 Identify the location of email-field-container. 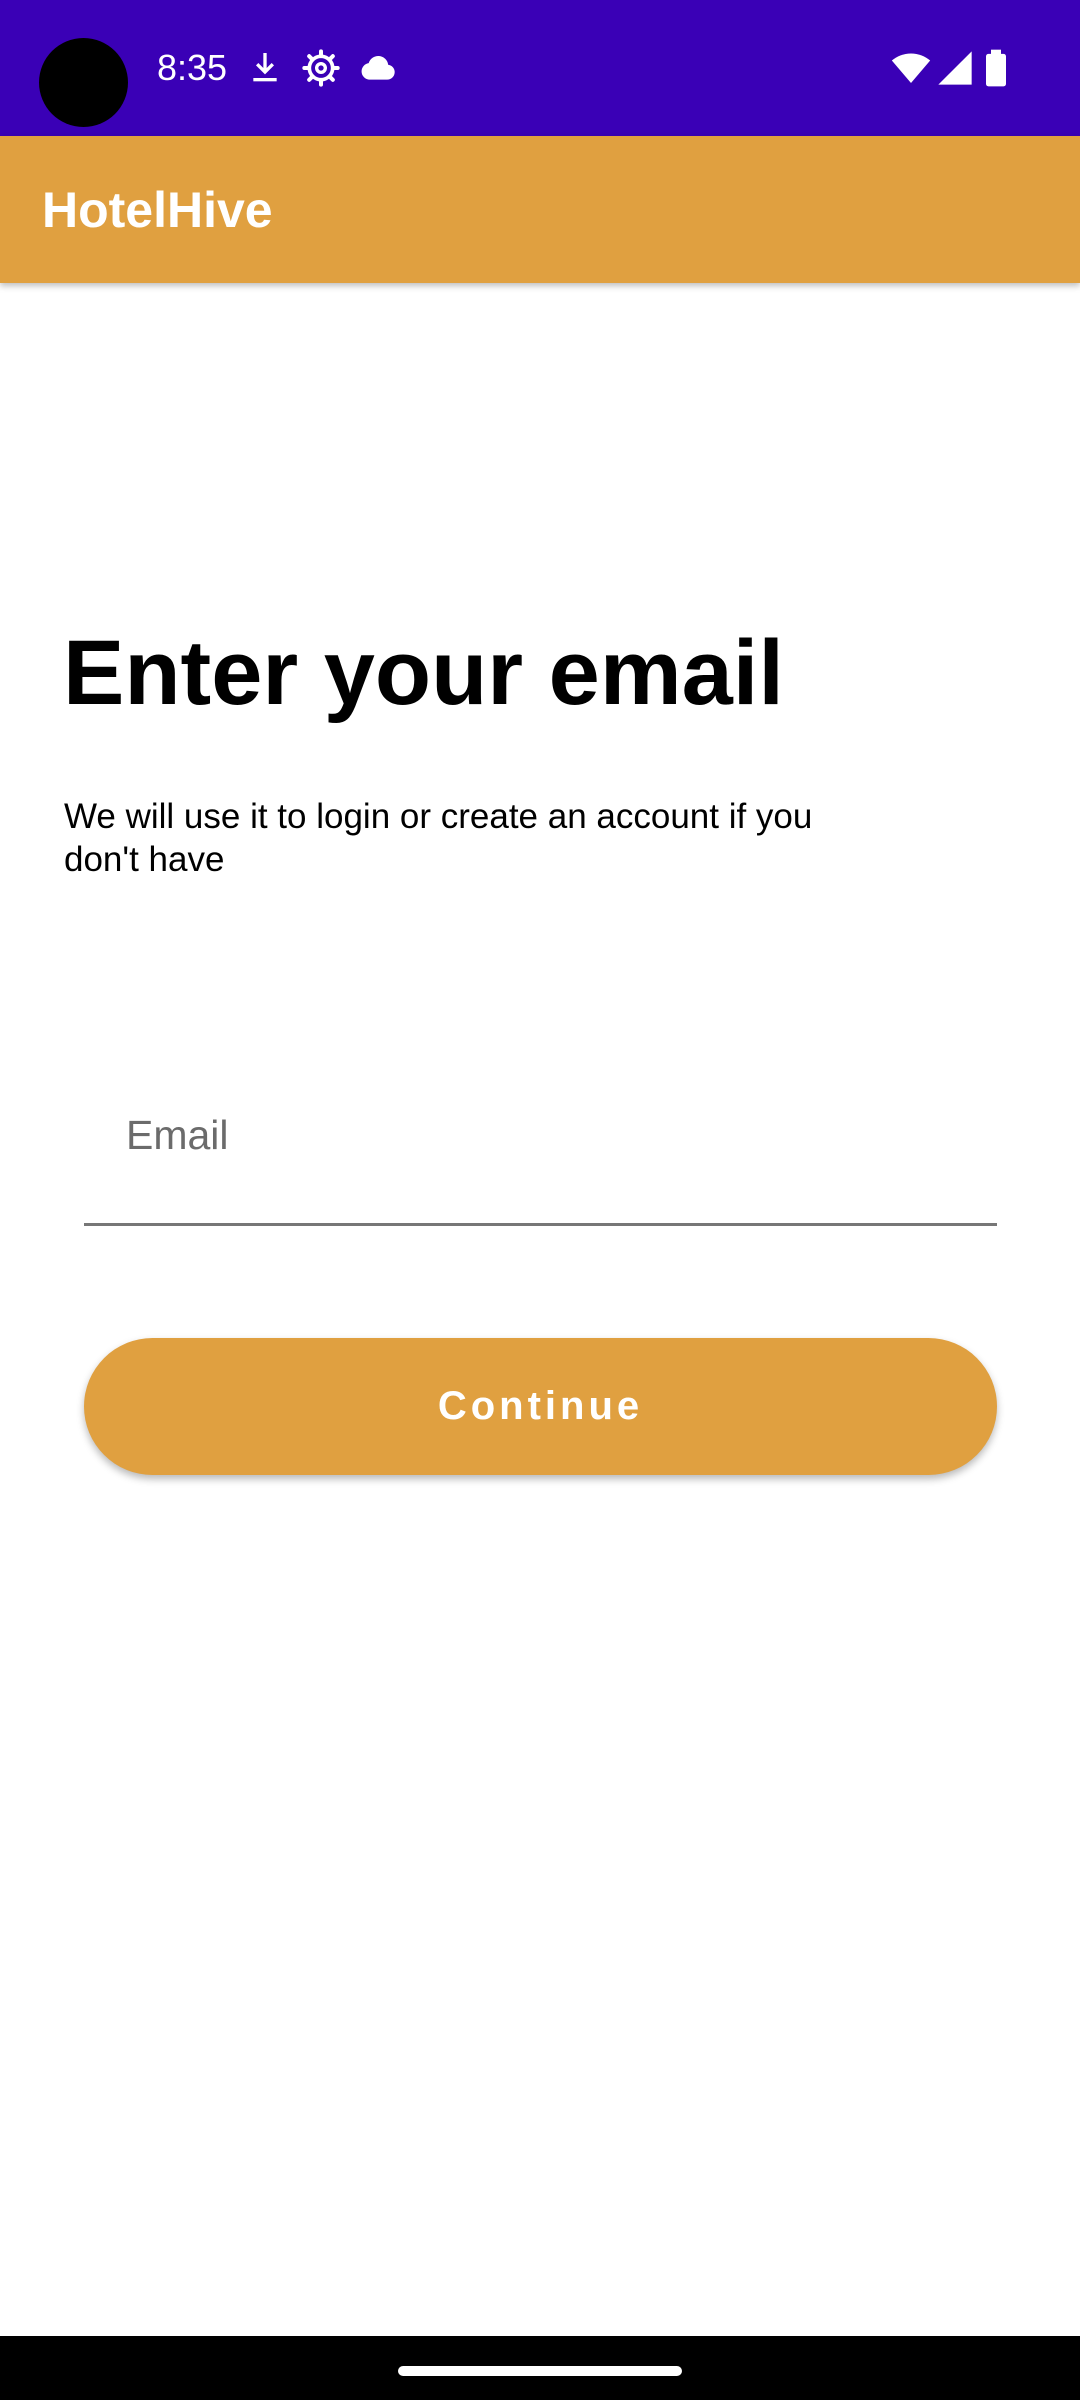
(540, 1153).